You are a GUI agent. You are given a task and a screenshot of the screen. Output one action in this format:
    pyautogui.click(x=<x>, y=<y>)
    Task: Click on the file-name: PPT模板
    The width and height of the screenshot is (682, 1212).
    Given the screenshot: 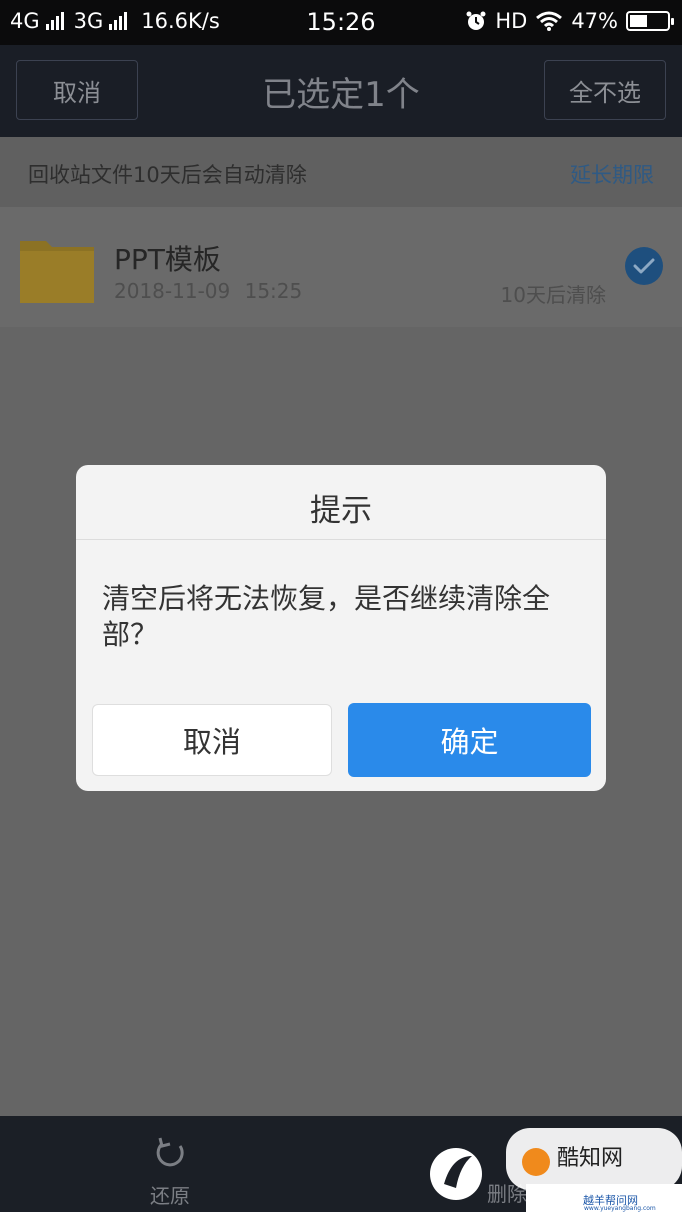 What is the action you would take?
    pyautogui.click(x=167, y=259)
    